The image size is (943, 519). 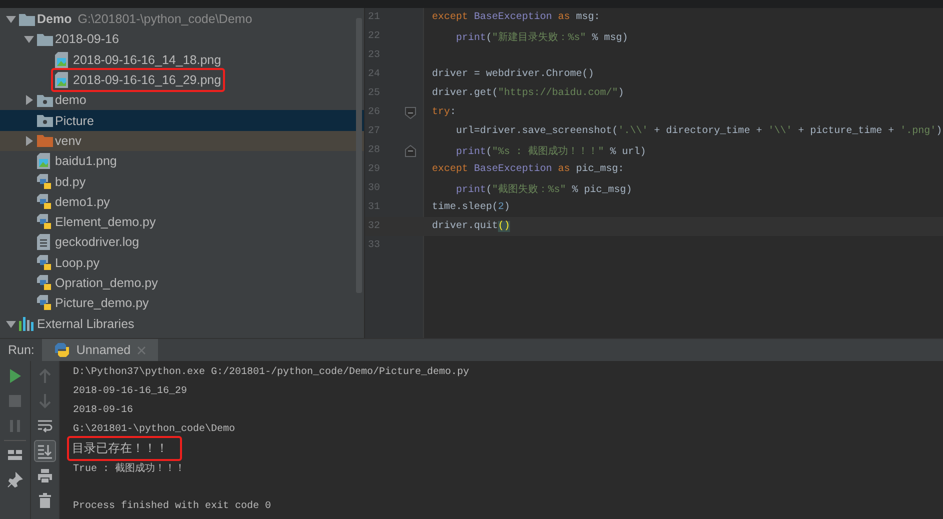 I want to click on file-name: bd.py, so click(x=70, y=181).